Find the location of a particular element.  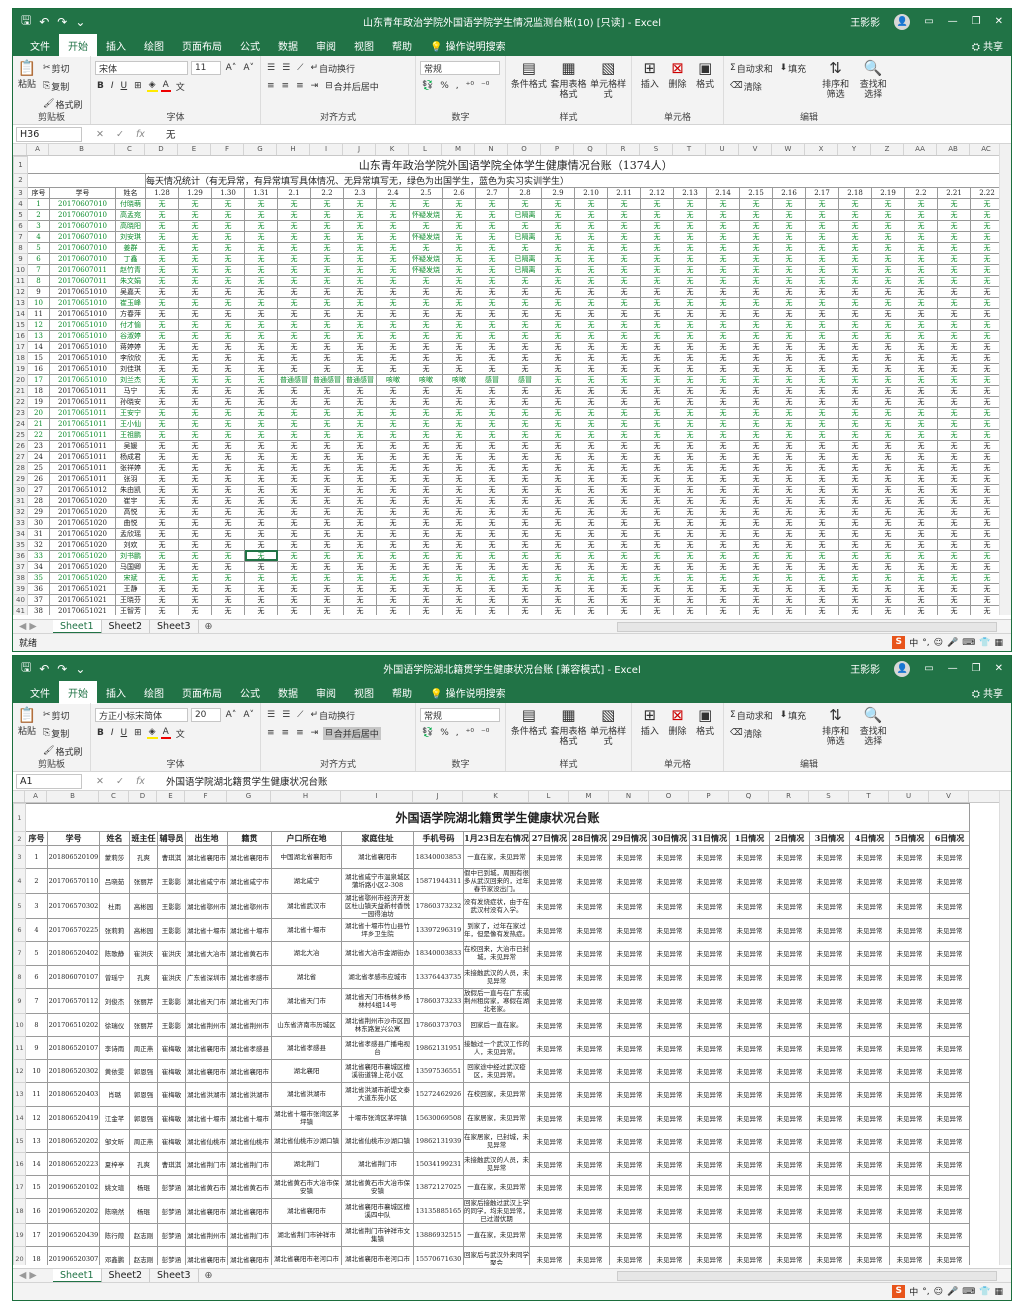

column-header: A is located at coordinates (38, 149).